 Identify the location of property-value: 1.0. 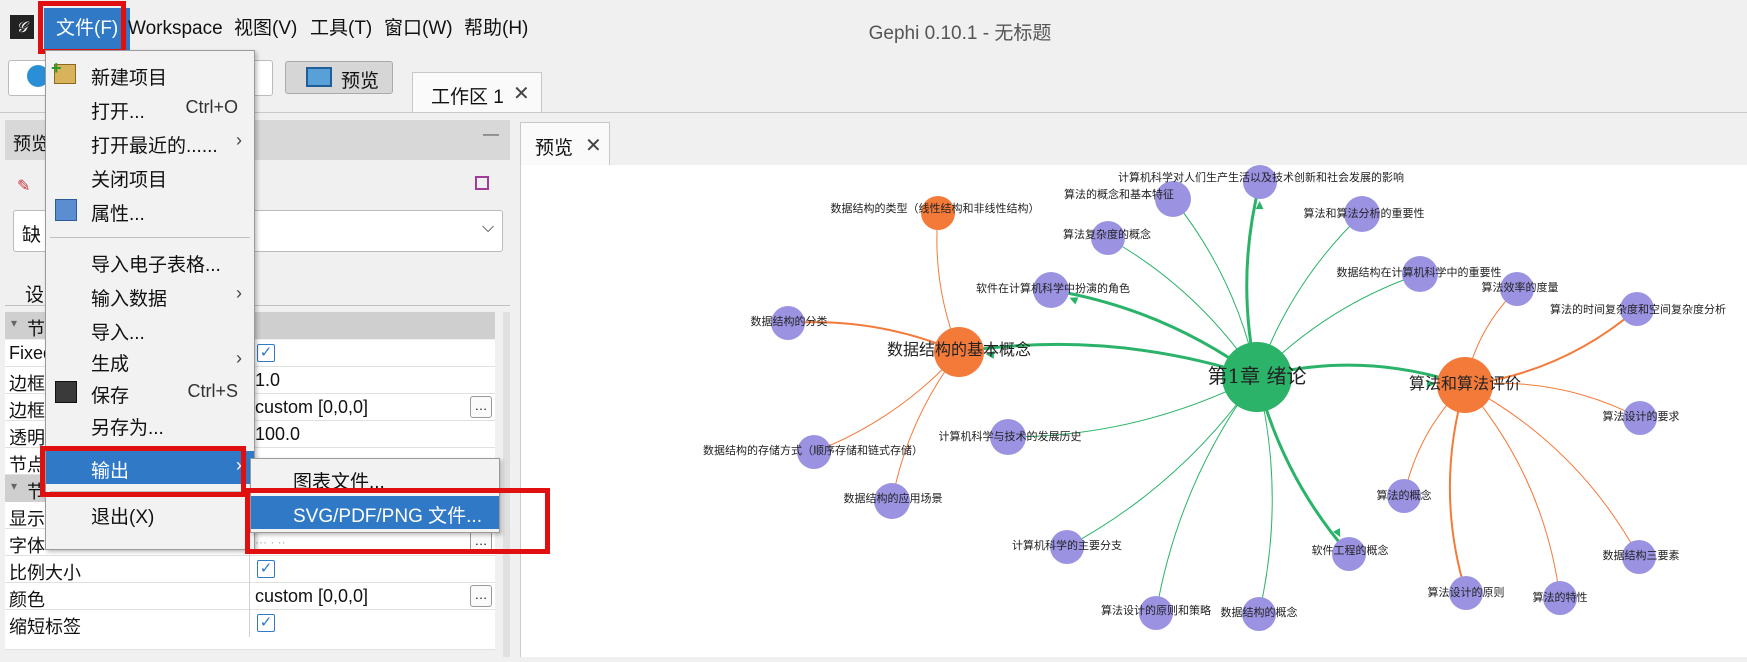
(267, 380).